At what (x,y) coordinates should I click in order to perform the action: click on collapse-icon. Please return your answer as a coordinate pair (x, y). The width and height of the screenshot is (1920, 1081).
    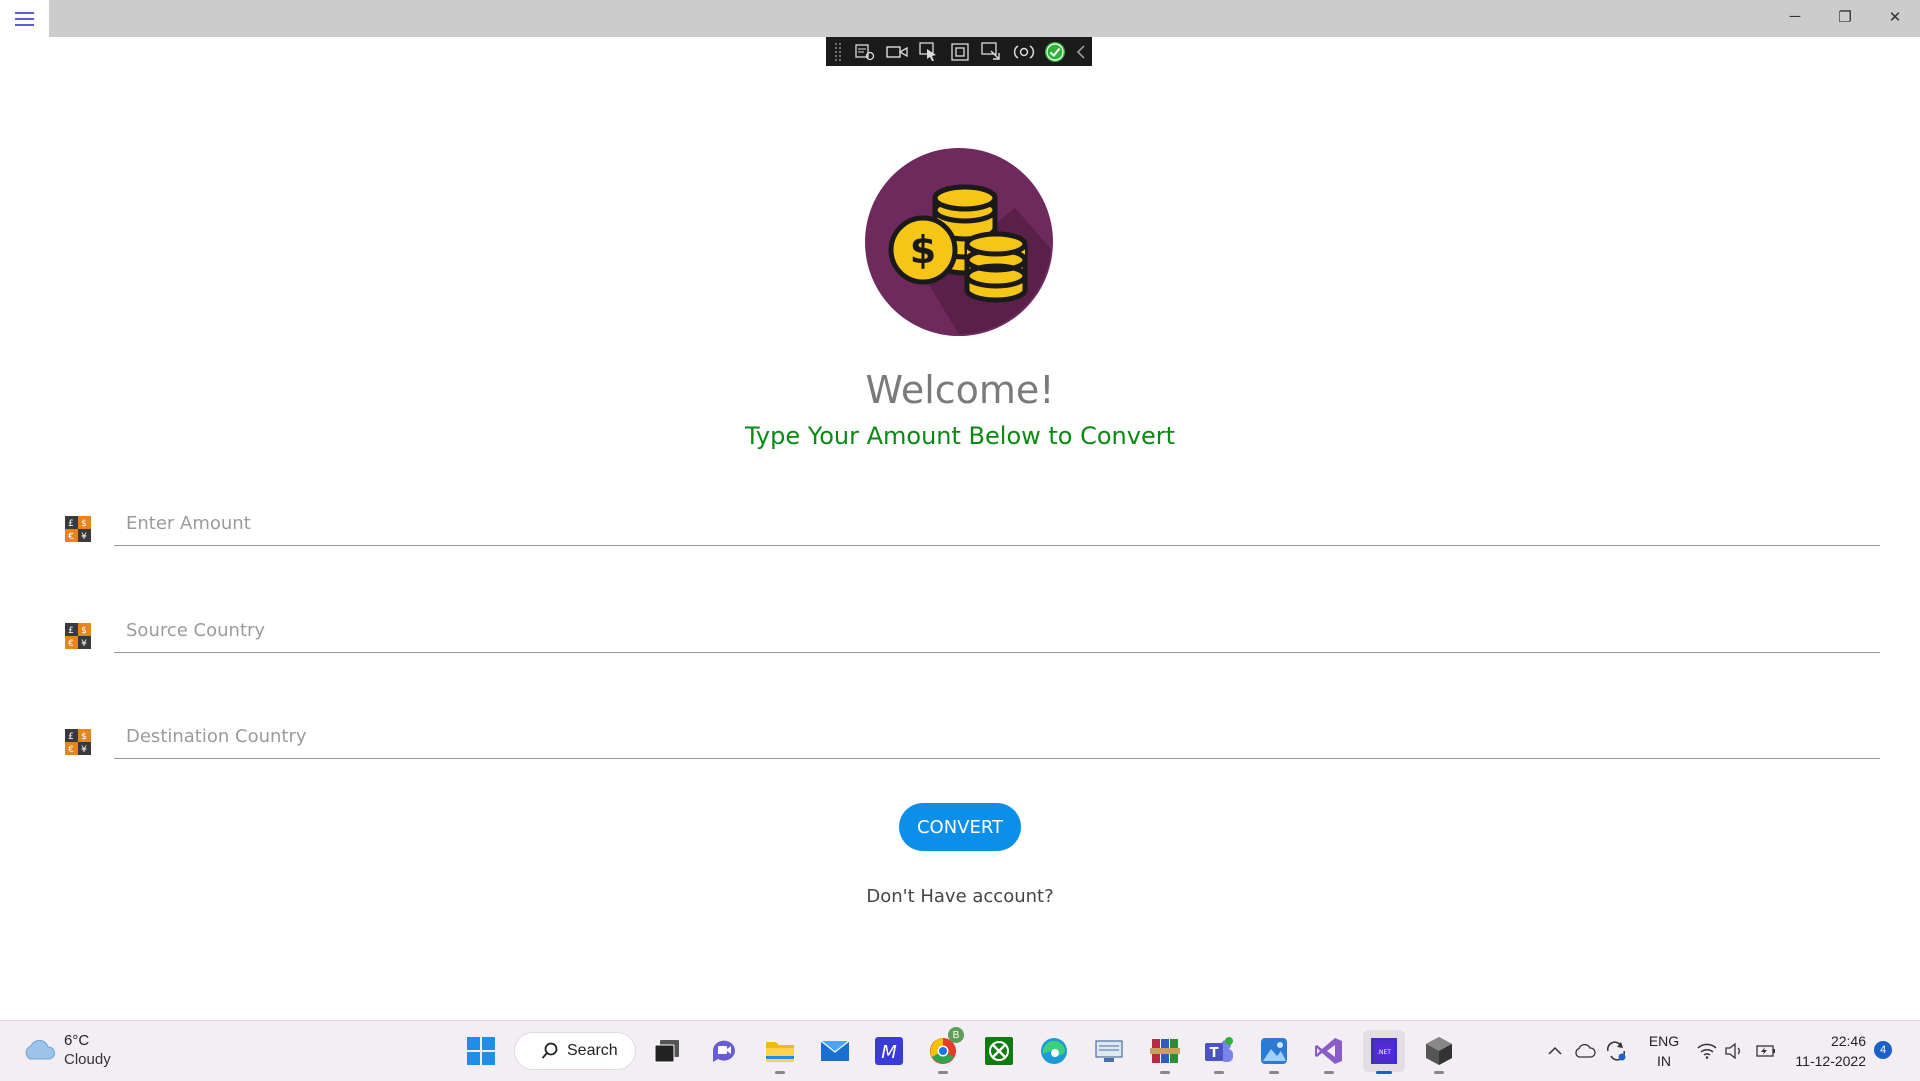
    Looking at the image, I should click on (1081, 51).